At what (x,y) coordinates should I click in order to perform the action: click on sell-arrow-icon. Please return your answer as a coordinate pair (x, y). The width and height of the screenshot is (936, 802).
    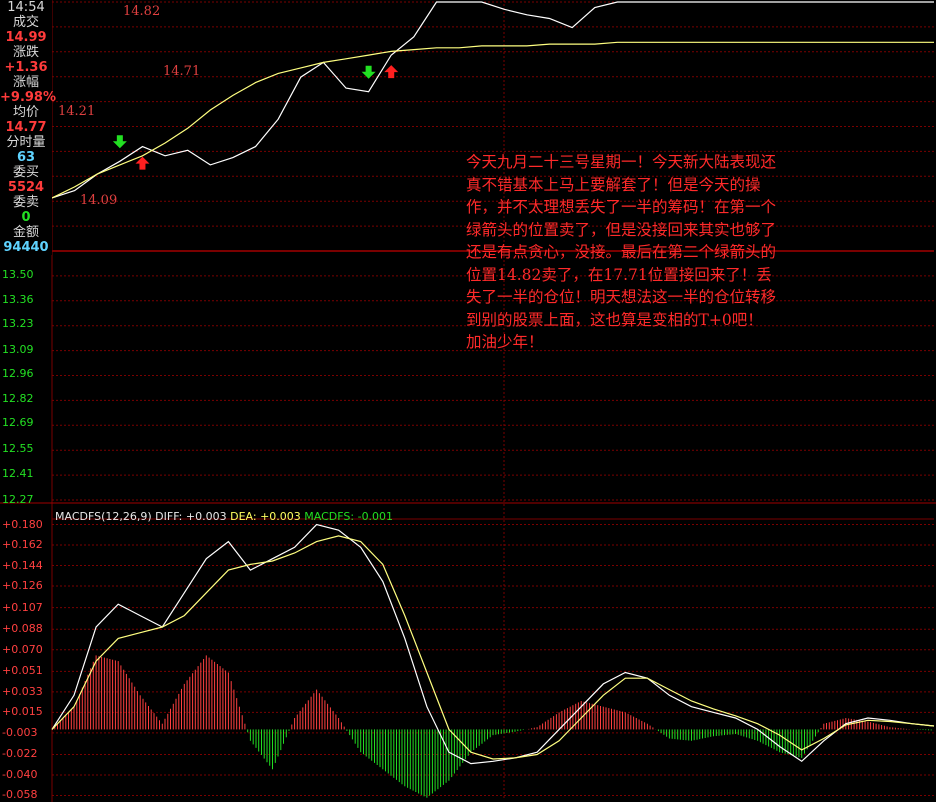
    Looking at the image, I should click on (119, 142).